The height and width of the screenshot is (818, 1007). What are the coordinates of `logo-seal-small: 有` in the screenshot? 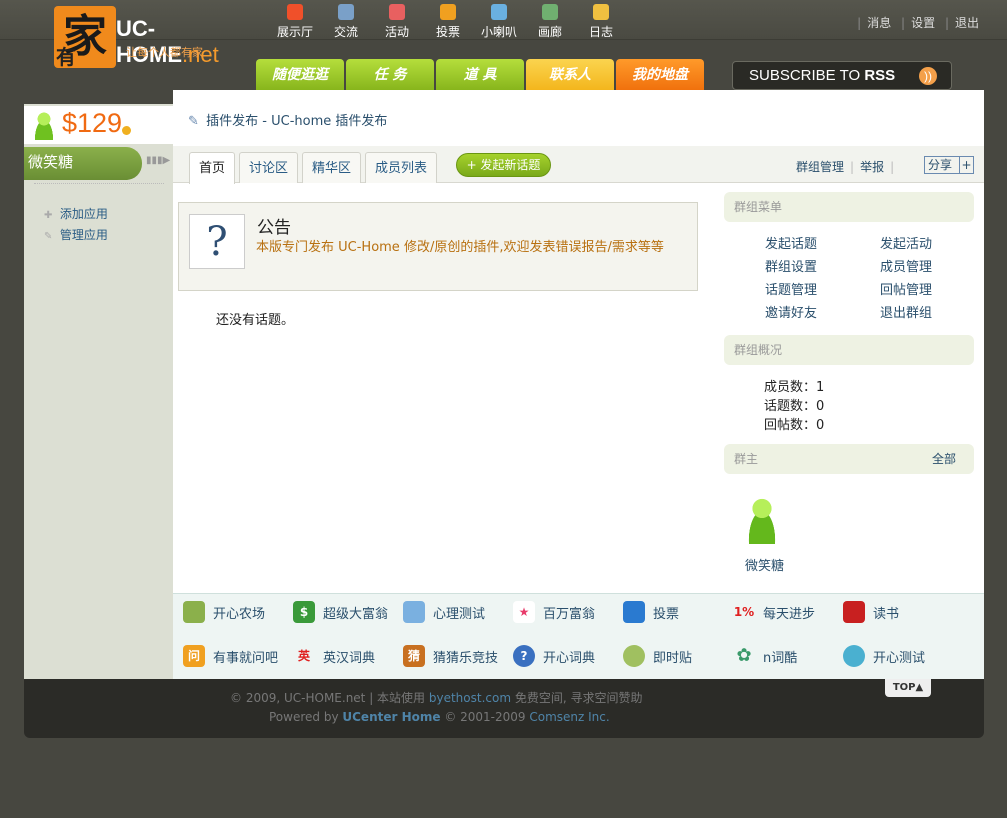 It's located at (66, 57).